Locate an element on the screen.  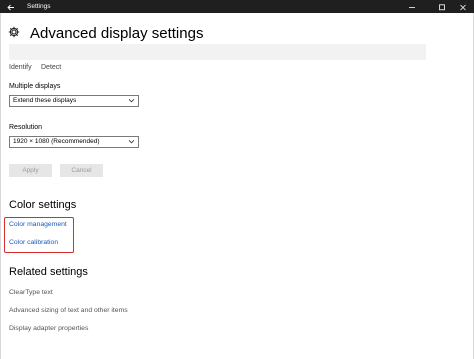
cancel-button: Cancel is located at coordinates (81, 170).